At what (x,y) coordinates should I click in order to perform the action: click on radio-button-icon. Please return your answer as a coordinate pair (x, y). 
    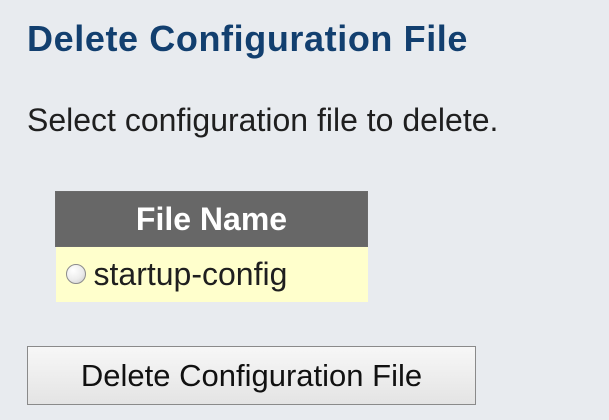
    Looking at the image, I should click on (75, 273).